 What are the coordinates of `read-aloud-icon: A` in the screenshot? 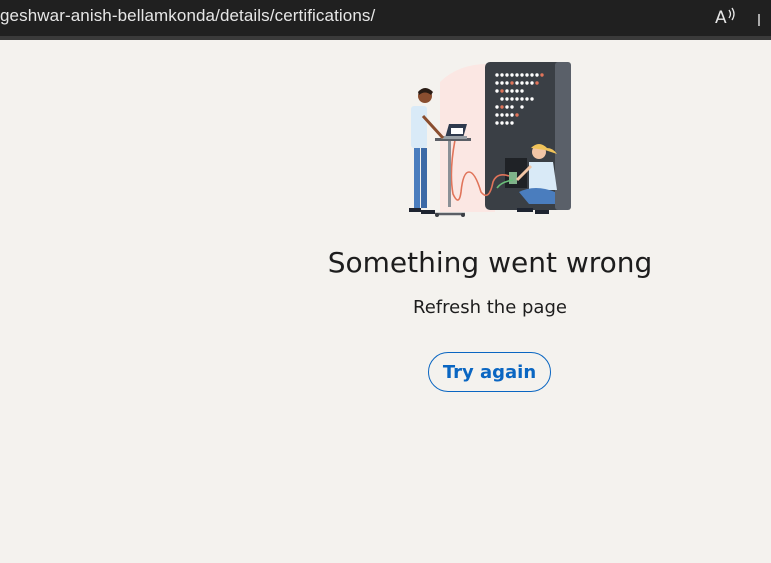 It's located at (726, 17).